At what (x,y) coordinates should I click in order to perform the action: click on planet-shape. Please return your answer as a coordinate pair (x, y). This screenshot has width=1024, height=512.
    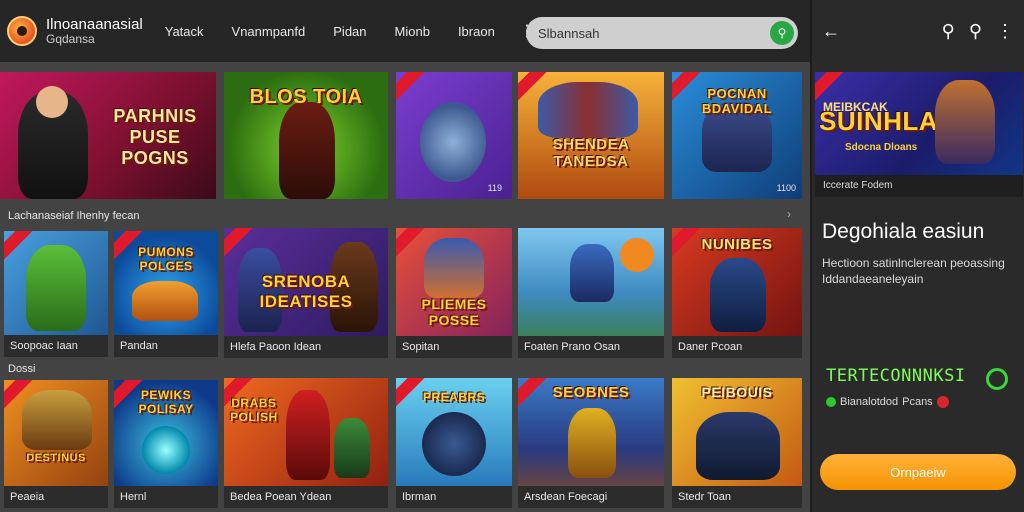
    Looking at the image, I should click on (637, 255).